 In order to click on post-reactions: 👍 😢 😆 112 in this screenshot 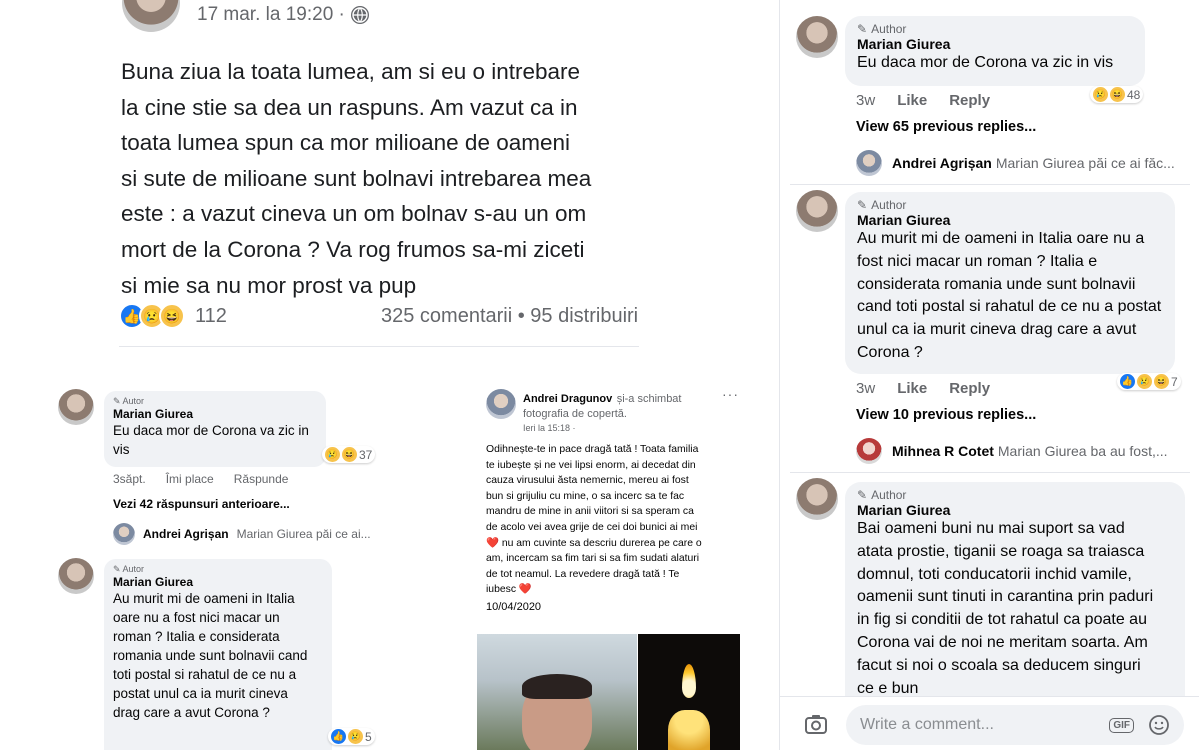, I will do `click(173, 316)`.